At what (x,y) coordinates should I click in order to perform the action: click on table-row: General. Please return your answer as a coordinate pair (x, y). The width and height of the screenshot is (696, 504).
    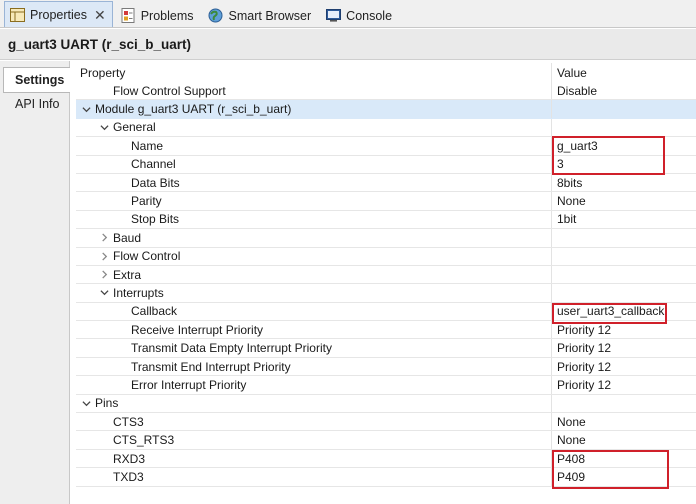
    Looking at the image, I should click on (386, 128).